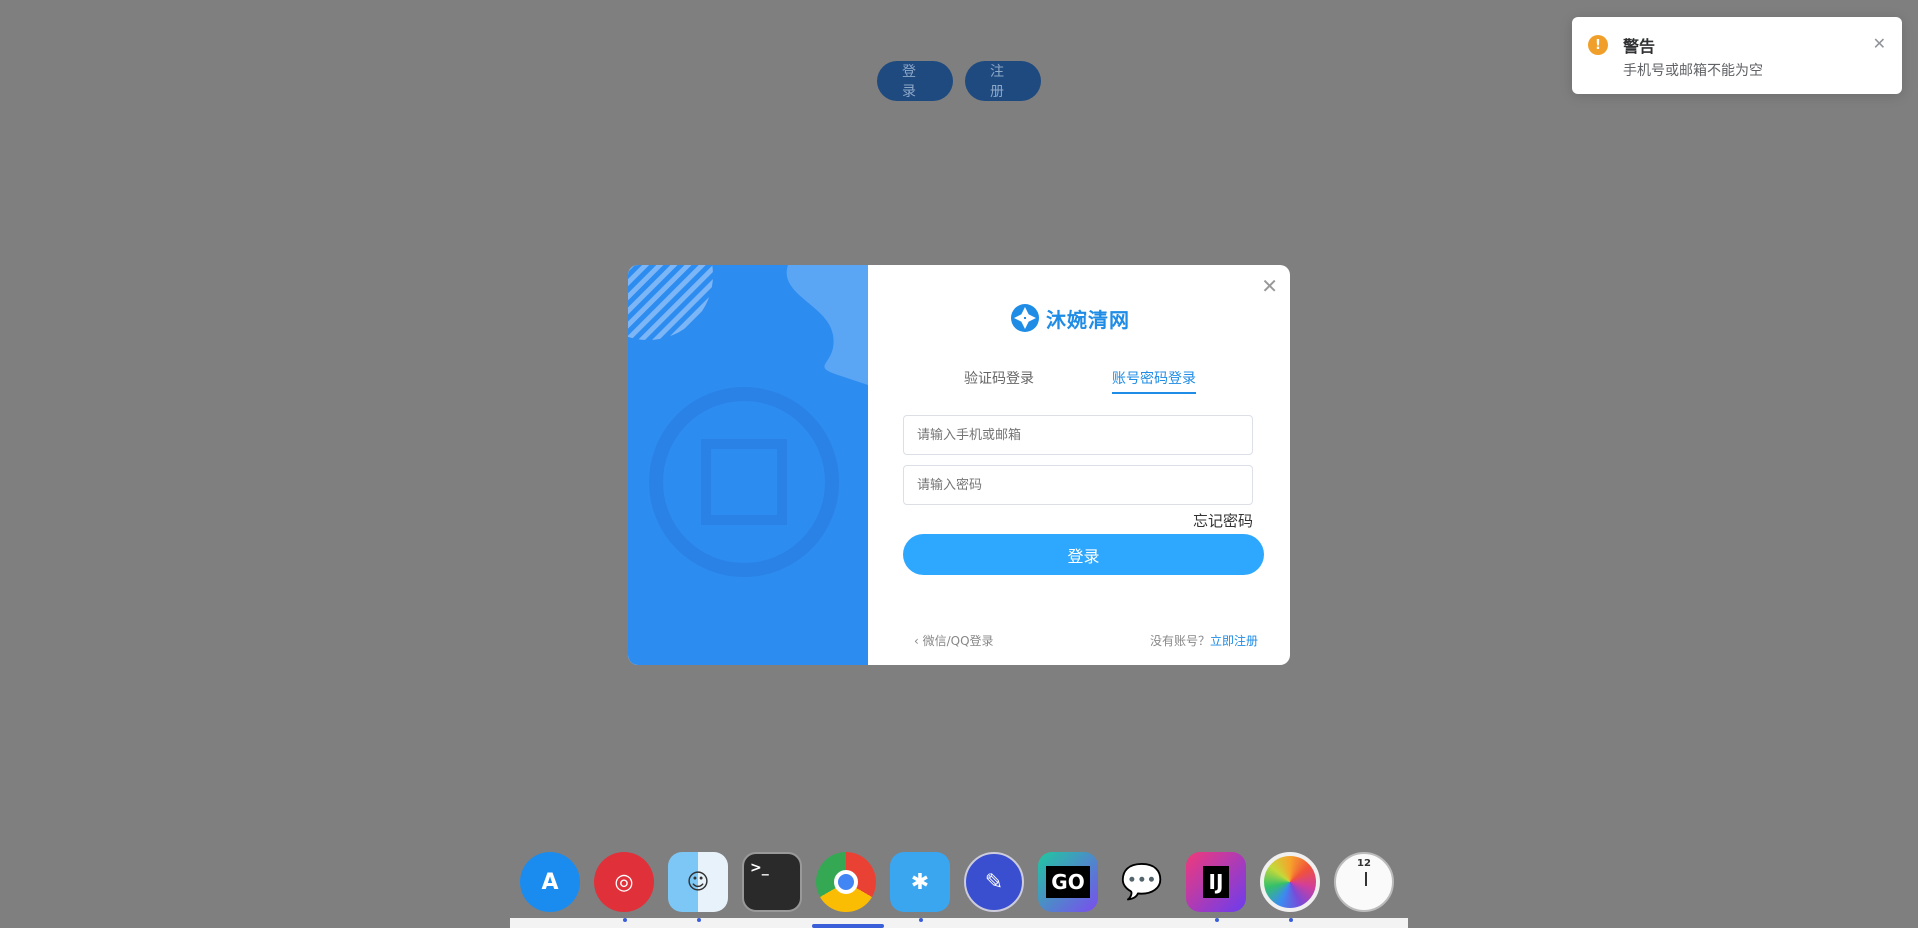 This screenshot has width=1918, height=928. I want to click on top-login-button: 登录, so click(915, 81).